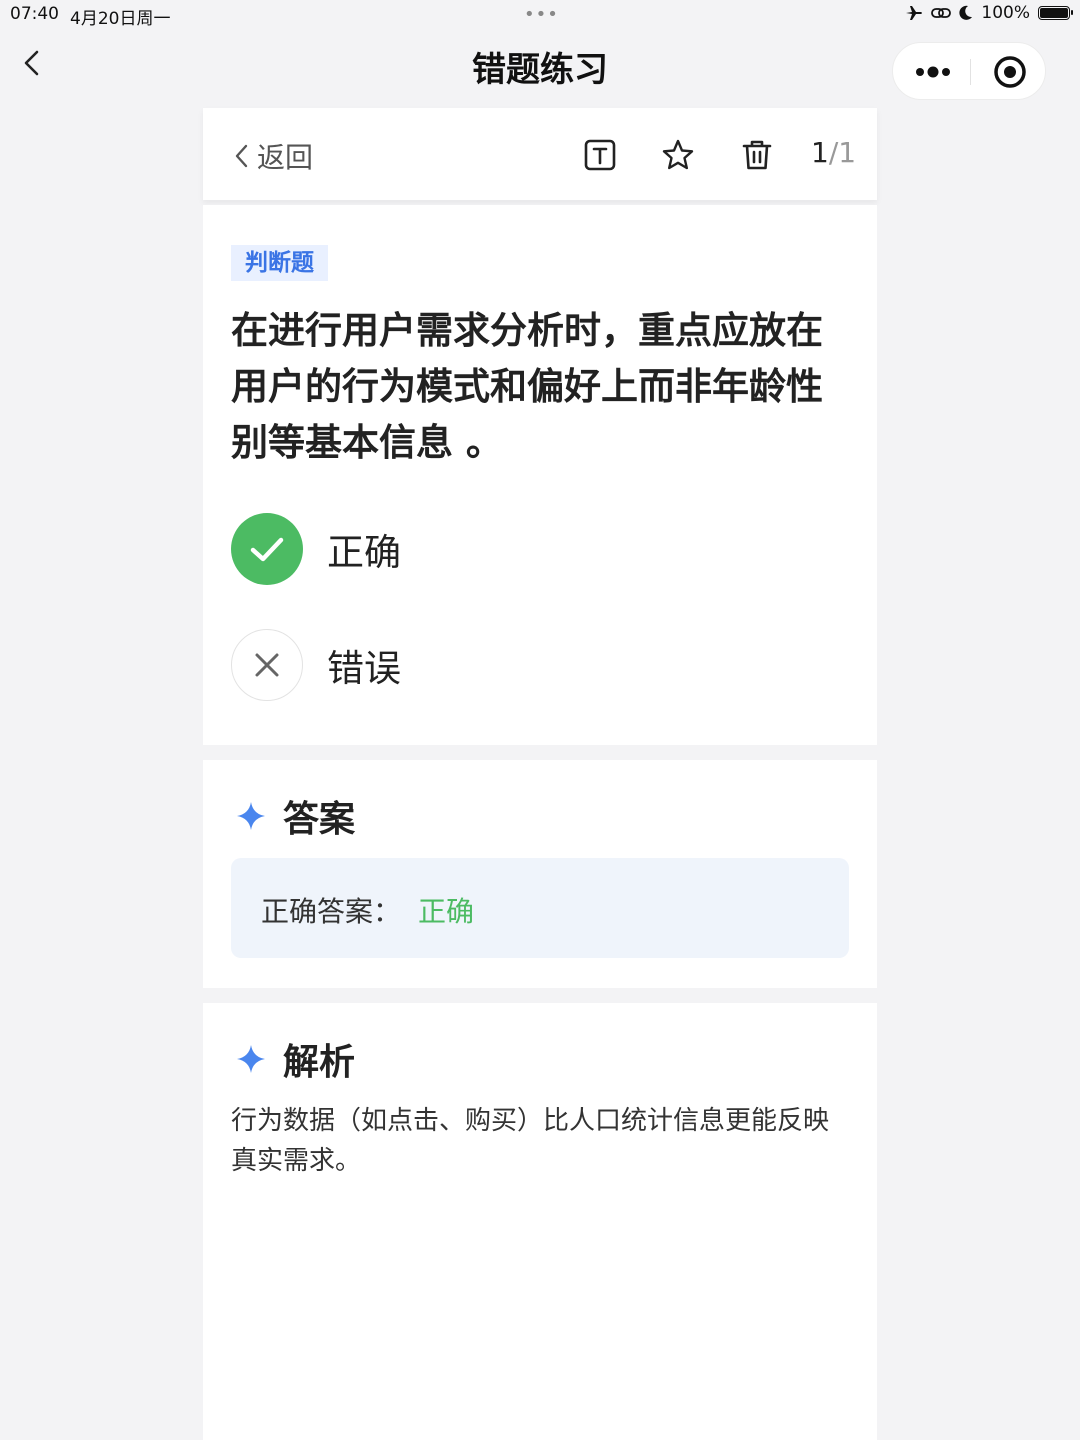 This screenshot has width=1080, height=1440. Describe the element at coordinates (1055, 13) in the screenshot. I see `battery-icon` at that location.